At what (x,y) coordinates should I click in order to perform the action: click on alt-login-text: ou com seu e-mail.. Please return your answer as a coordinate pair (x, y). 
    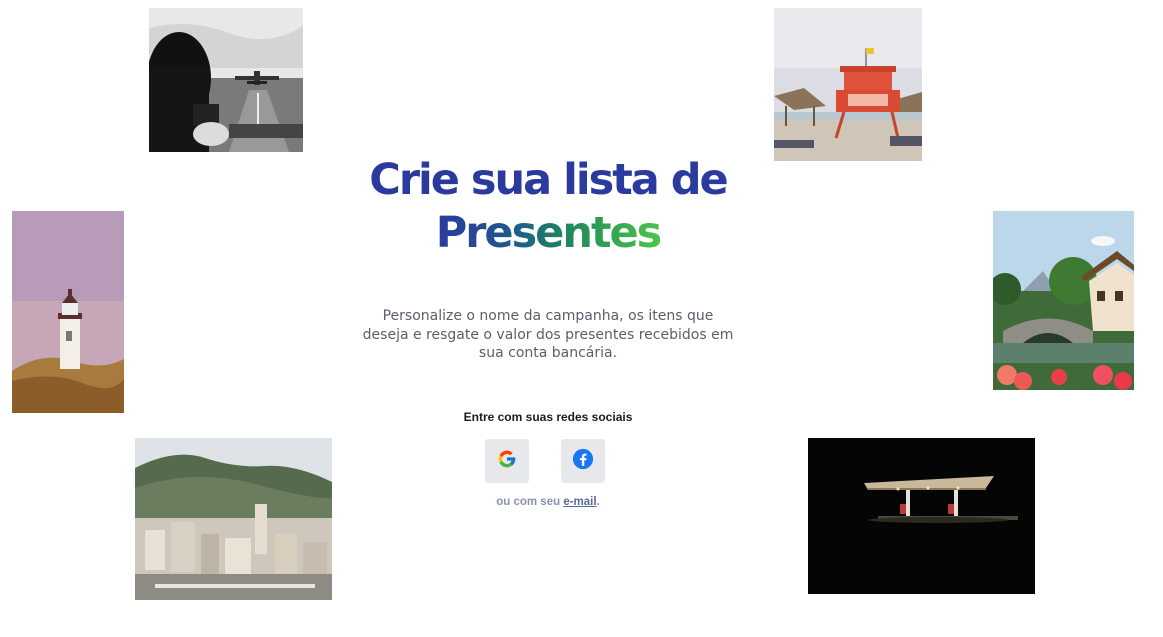
    Looking at the image, I should click on (548, 502).